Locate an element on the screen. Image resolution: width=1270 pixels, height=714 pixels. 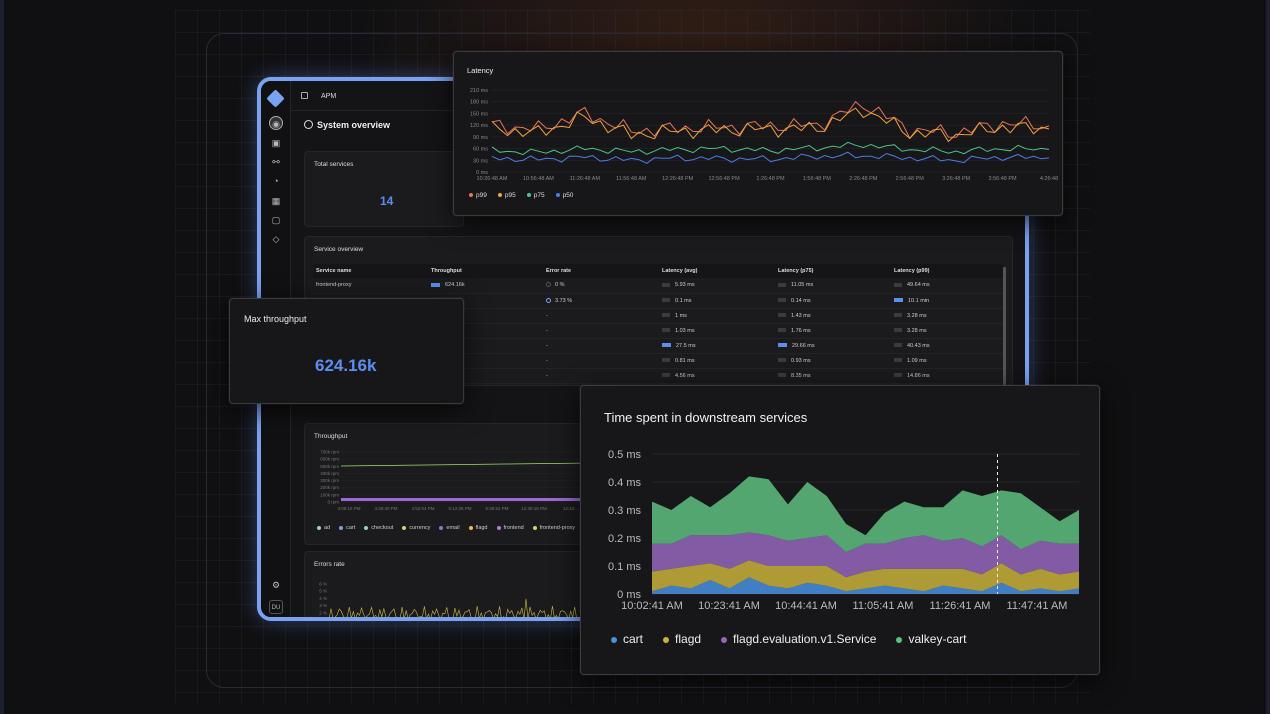
throughput-y-tick: 100k rpm is located at coordinates (329, 494).